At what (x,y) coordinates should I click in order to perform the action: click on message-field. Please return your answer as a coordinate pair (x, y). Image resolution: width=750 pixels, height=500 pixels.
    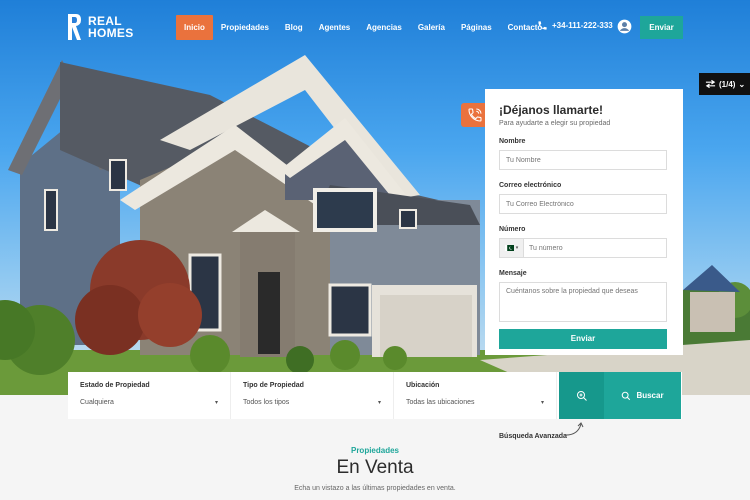
    Looking at the image, I should click on (583, 302).